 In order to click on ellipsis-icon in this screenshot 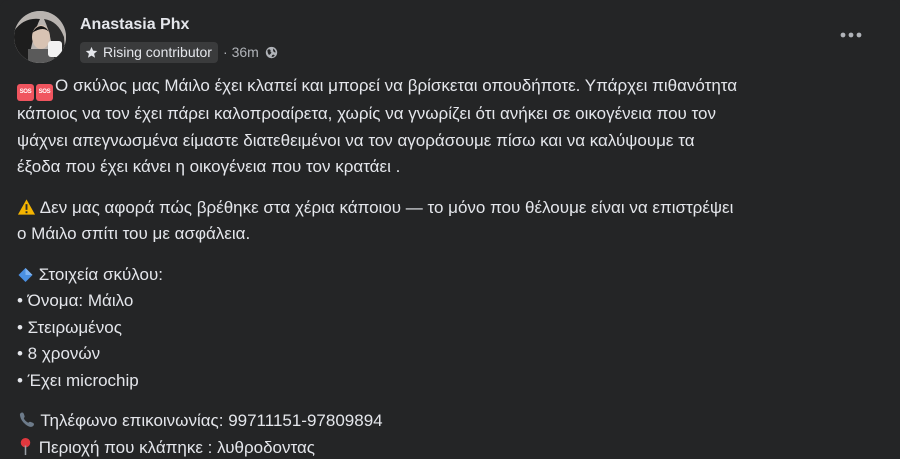, I will do `click(851, 35)`.